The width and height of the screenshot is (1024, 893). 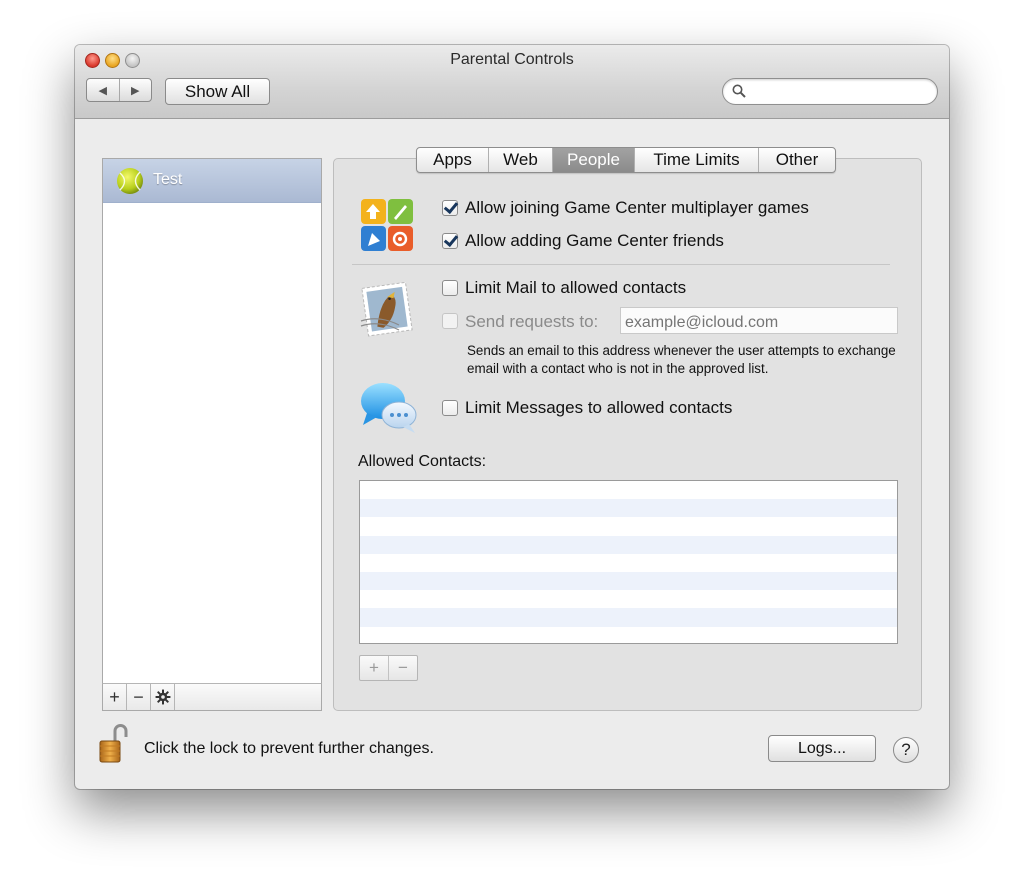 I want to click on contacts-add-remove: + −, so click(x=388, y=668).